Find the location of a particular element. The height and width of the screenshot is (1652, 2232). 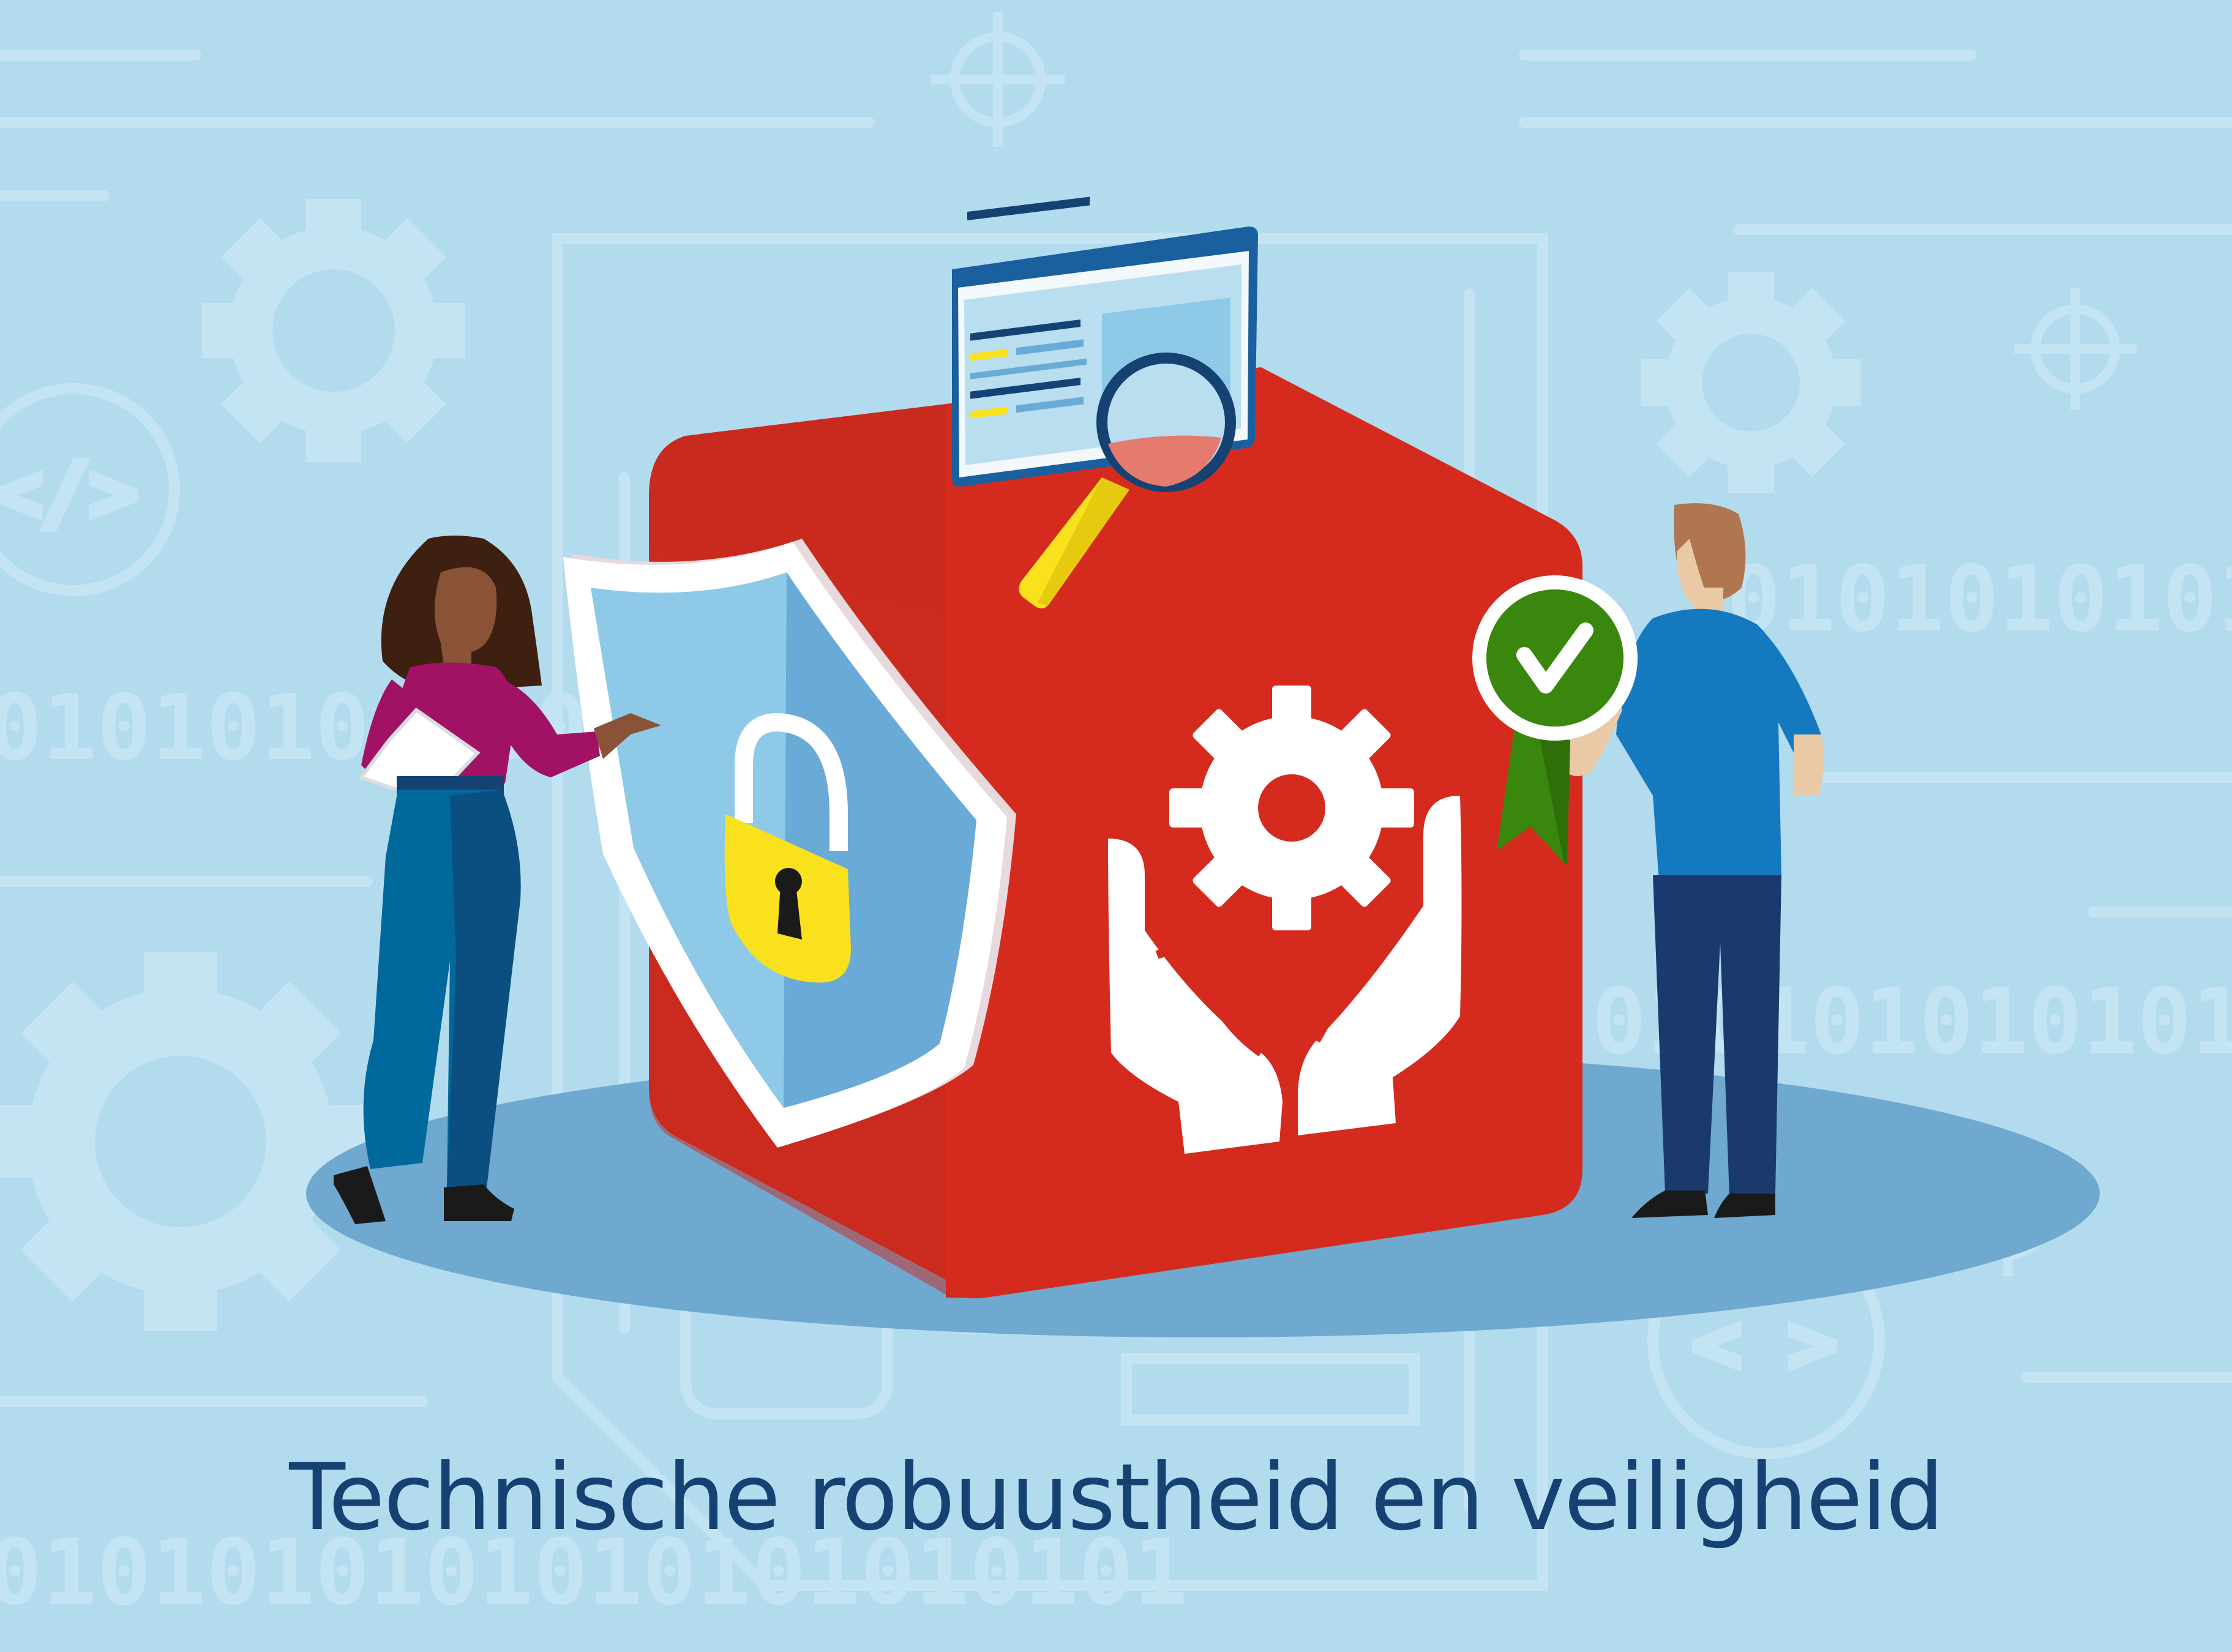

gear-icon is located at coordinates (1291, 808).